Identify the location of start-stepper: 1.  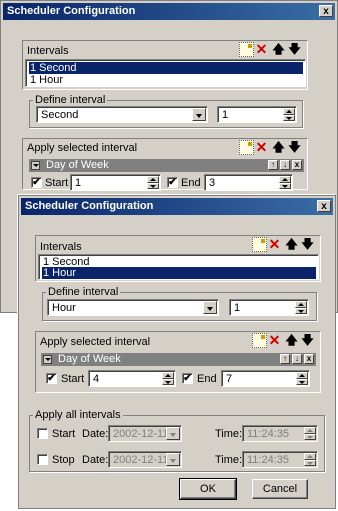
(115, 182).